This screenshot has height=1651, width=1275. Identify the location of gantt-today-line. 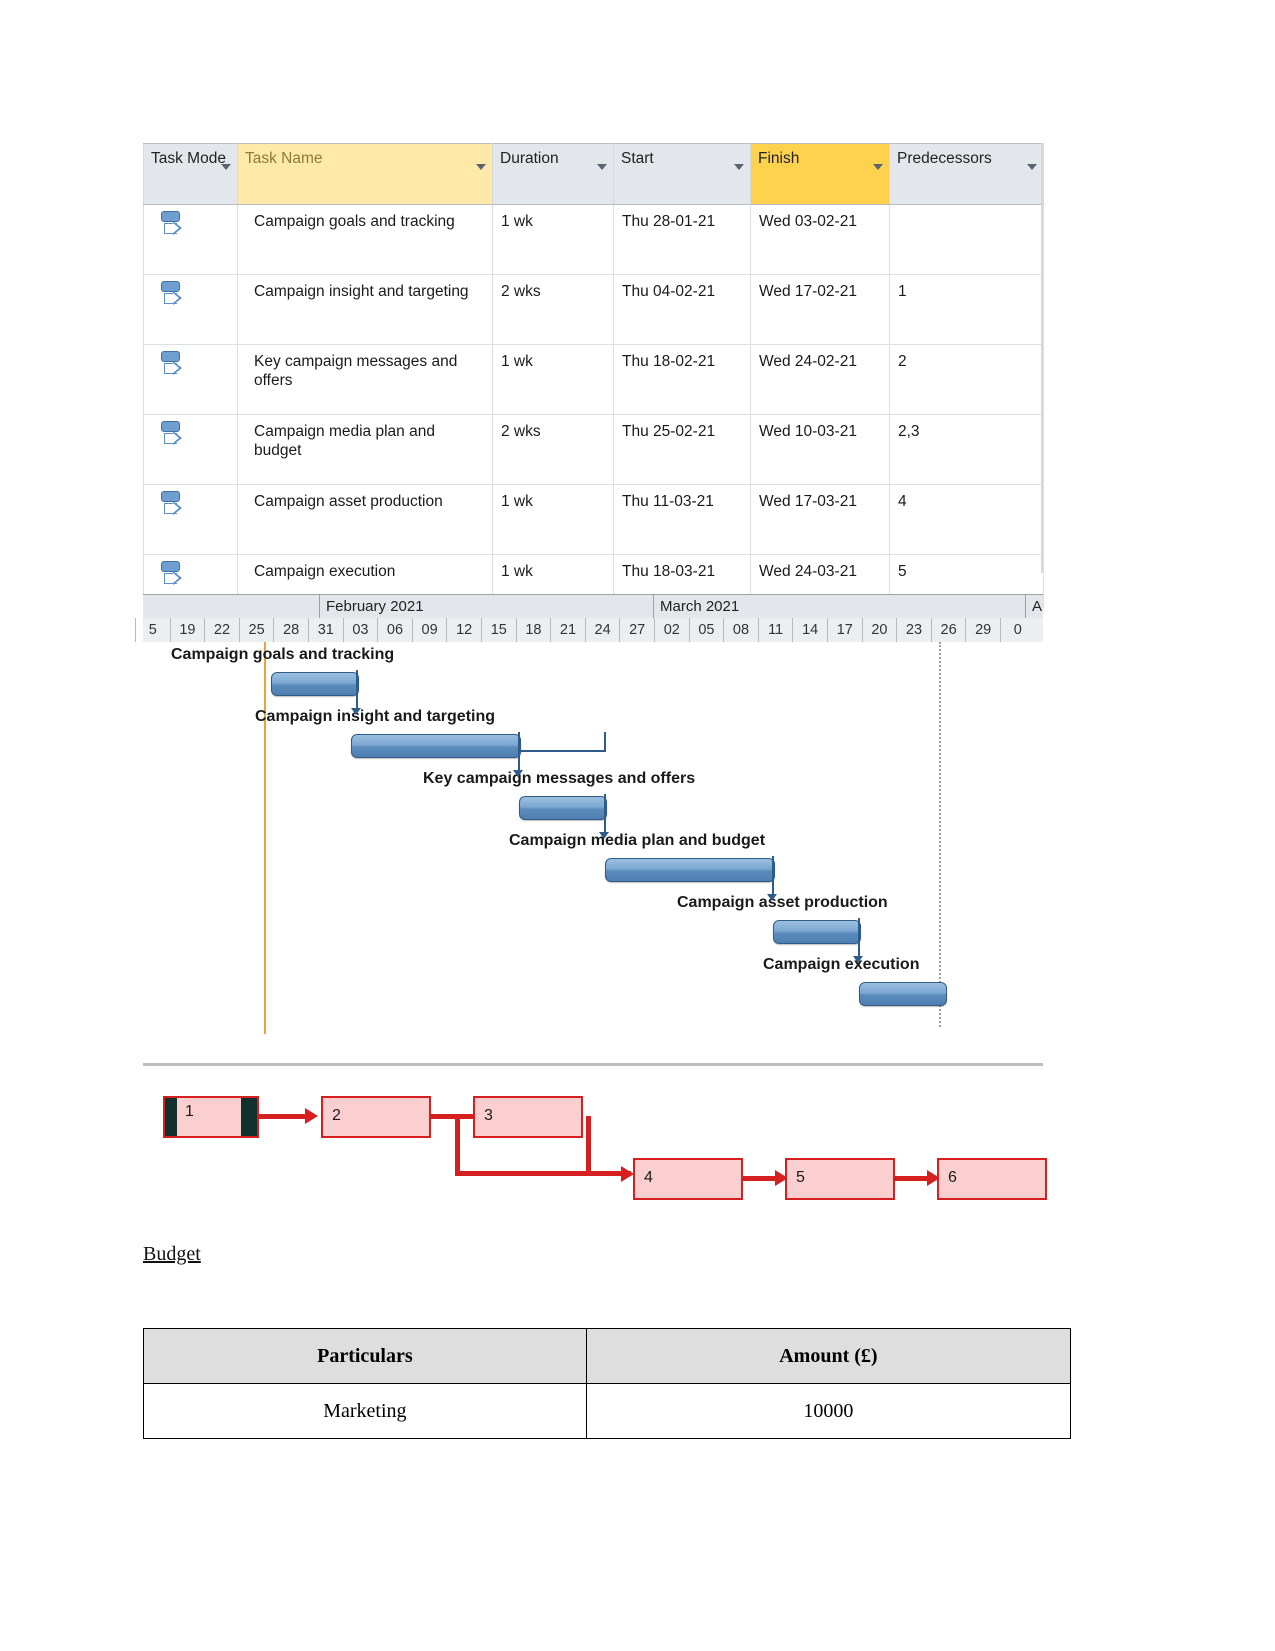
(265, 838).